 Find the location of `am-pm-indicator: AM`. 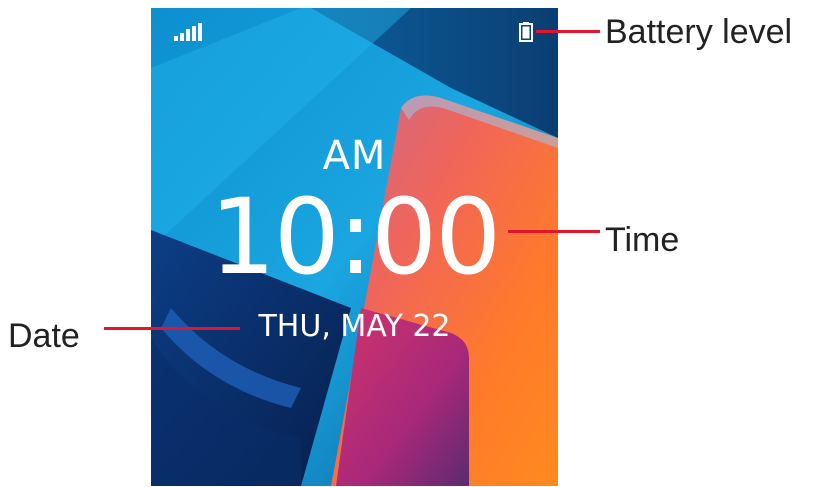

am-pm-indicator: AM is located at coordinates (354, 156).